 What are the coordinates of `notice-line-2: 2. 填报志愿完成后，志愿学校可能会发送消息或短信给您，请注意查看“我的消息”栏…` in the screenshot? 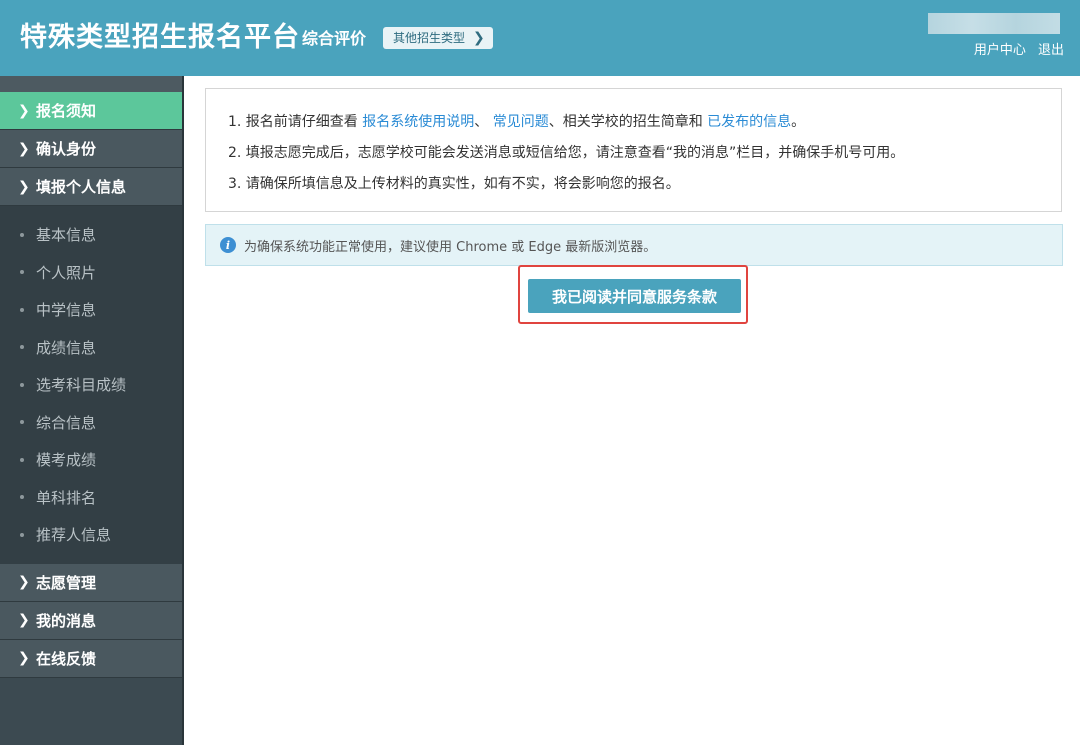 It's located at (566, 153).